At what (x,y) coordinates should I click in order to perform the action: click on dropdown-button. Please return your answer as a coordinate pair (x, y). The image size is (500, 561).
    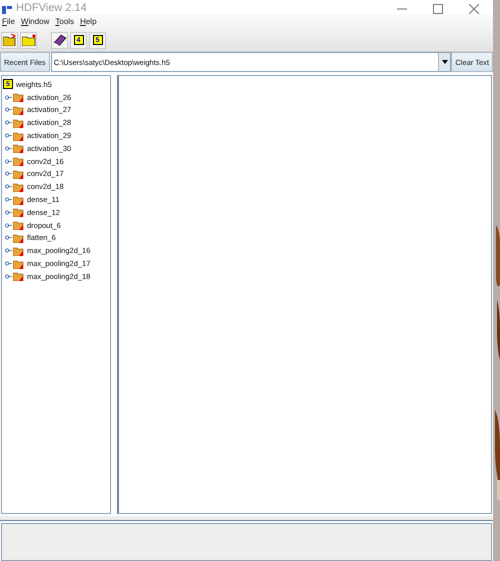
    Looking at the image, I should click on (444, 62).